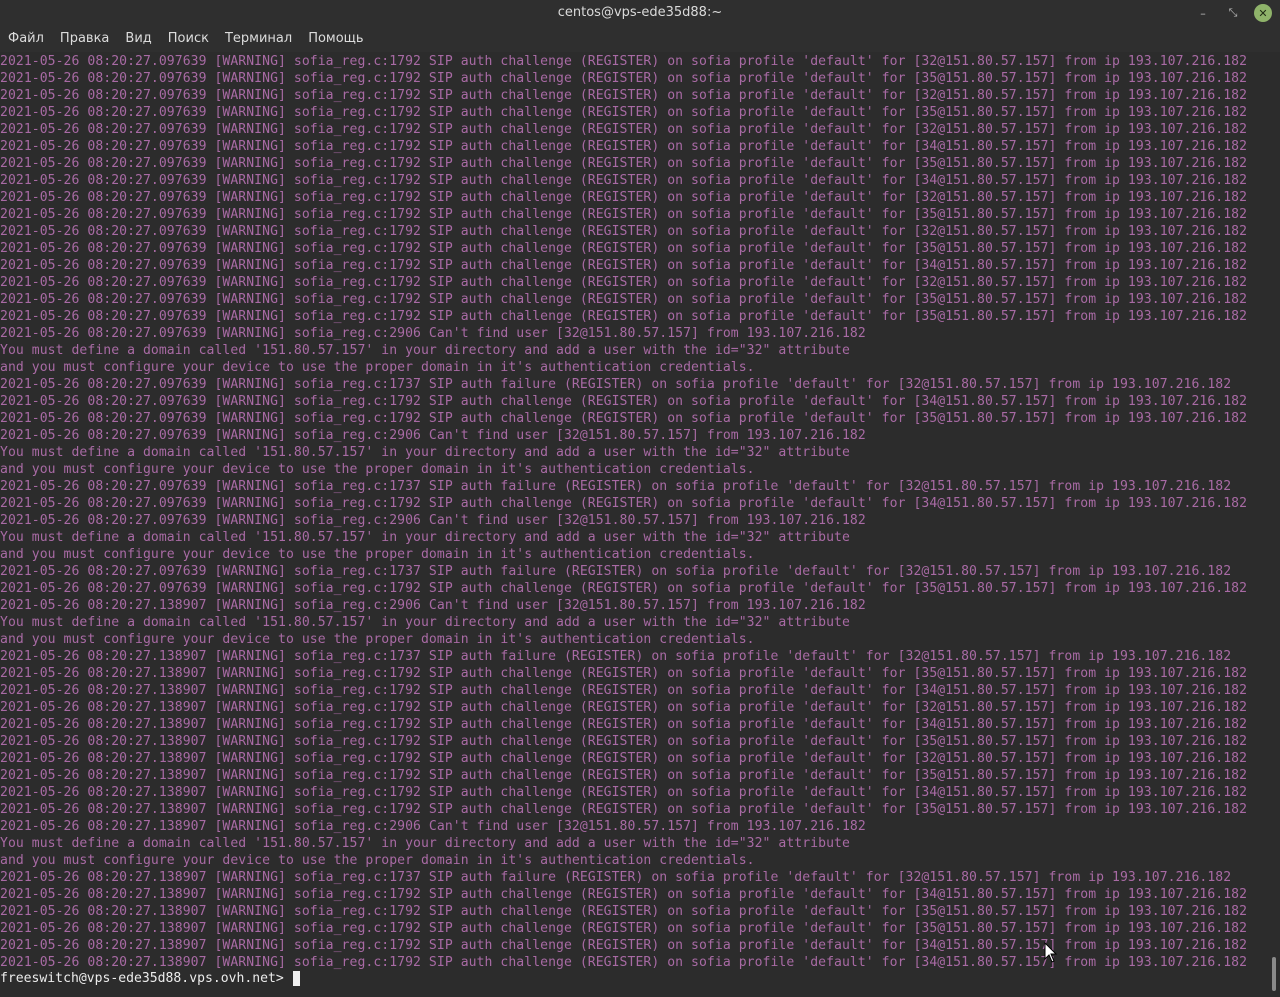  Describe the element at coordinates (146, 978) in the screenshot. I see `shell-prompt: freeswitch@vps-ede35d88.vps.ovh.net>` at that location.